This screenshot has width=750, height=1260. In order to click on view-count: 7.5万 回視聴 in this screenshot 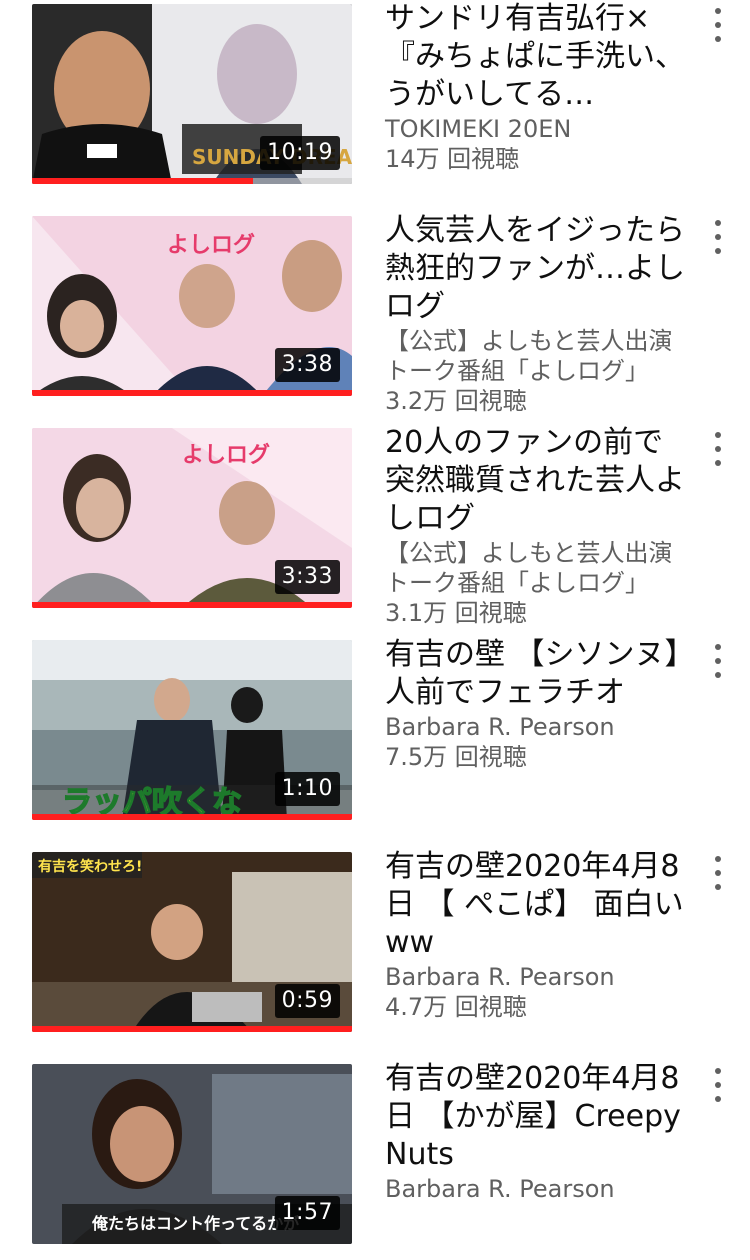, I will do `click(456, 757)`.